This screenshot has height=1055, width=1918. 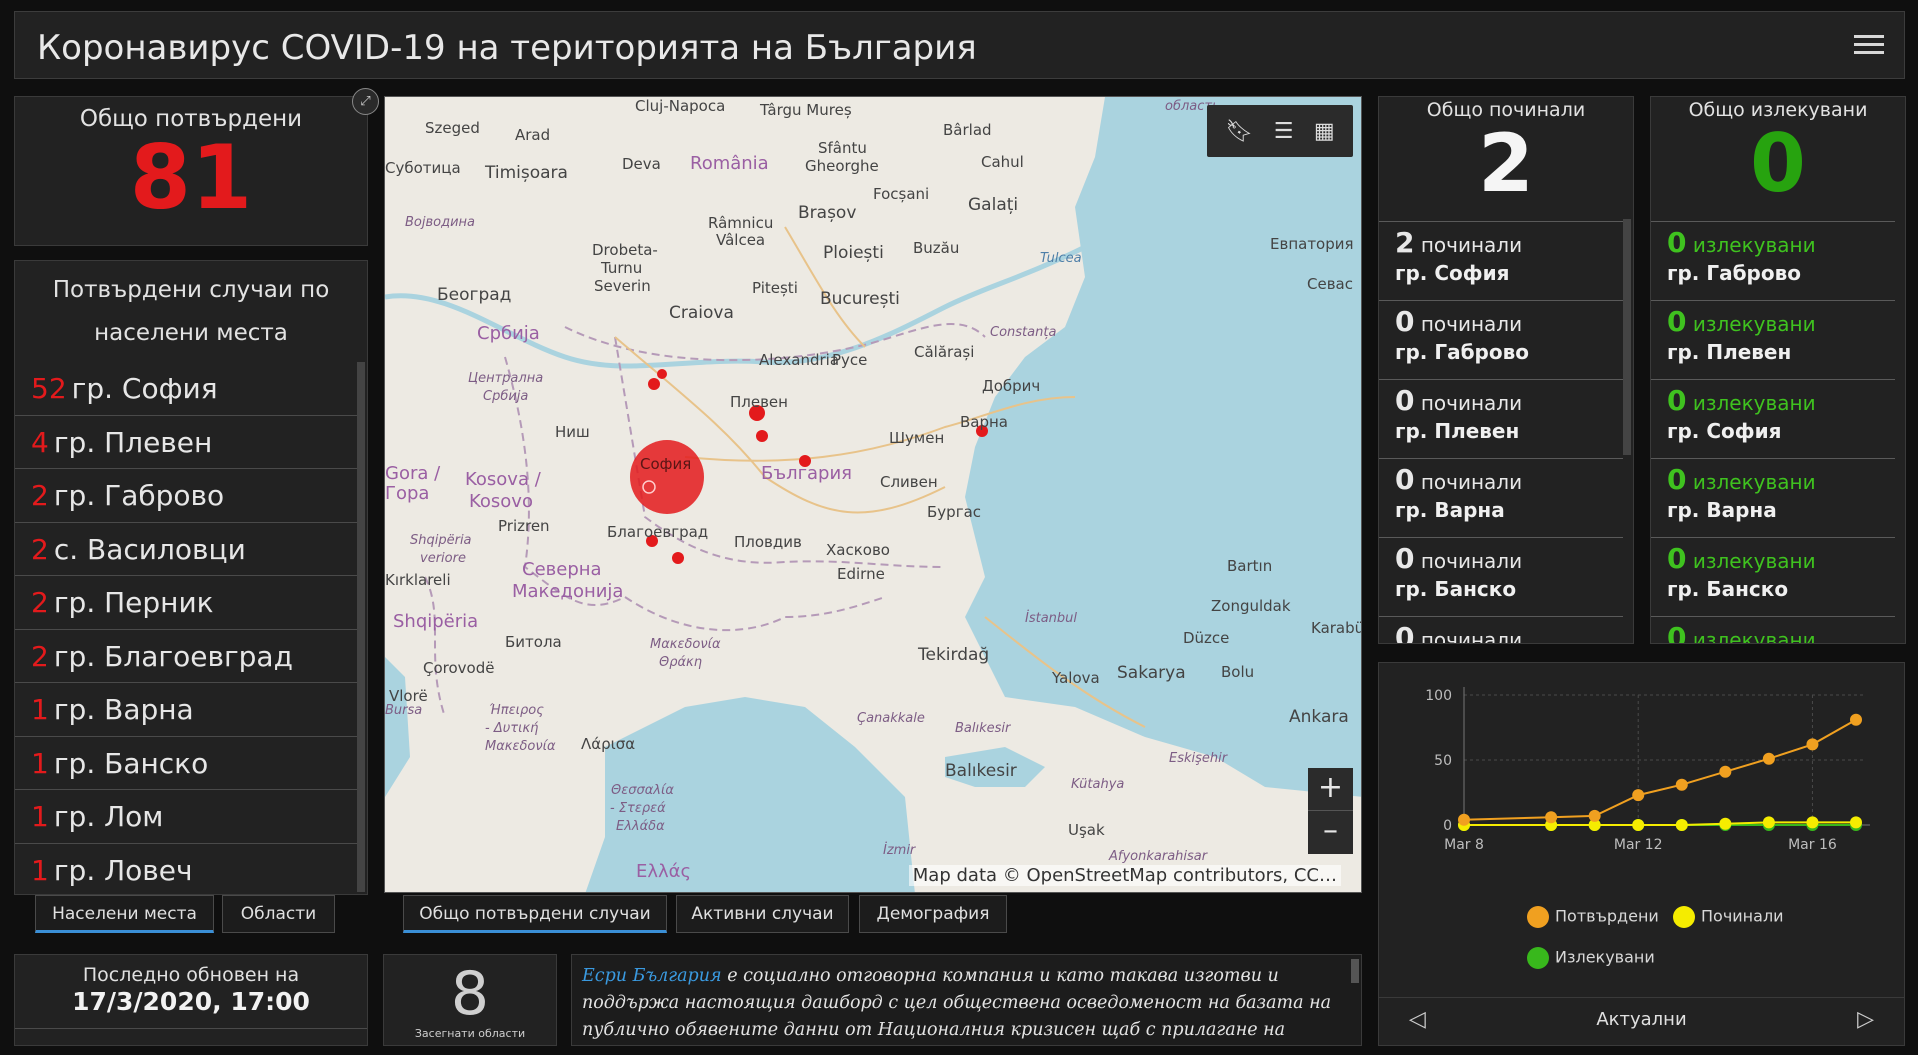 I want to click on total-recovered-value: 0, so click(x=1778, y=163).